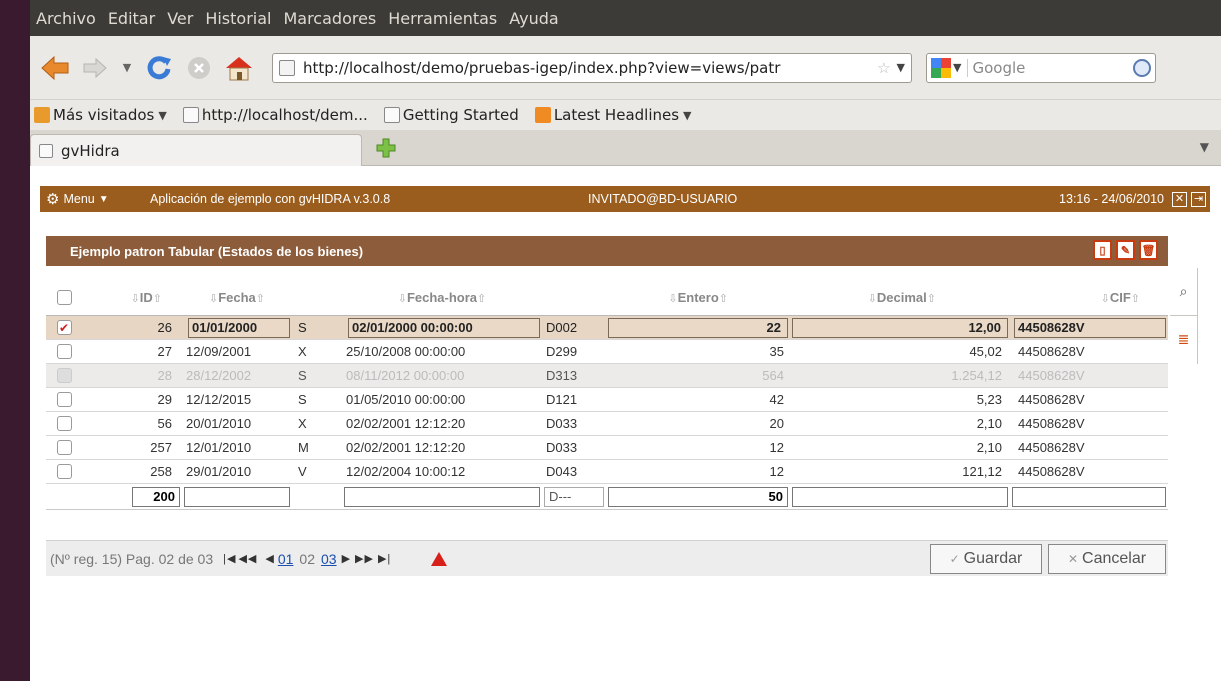 This screenshot has height=681, width=1221. I want to click on records-info: (Nº reg. 15) Pag. 02 de 03, so click(132, 558).